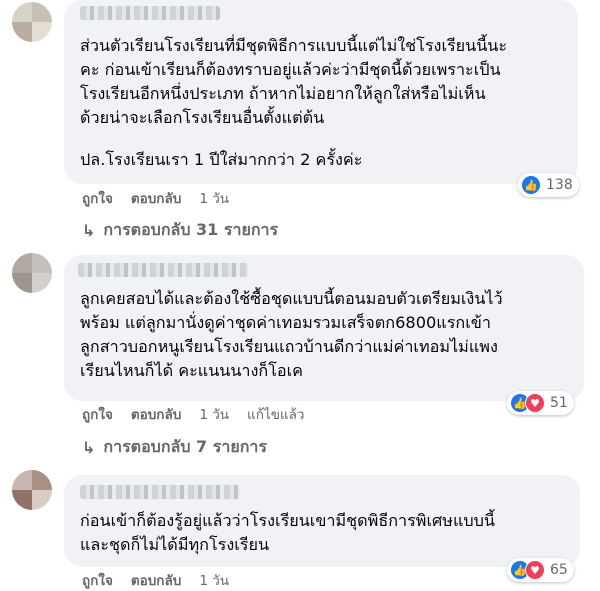 The image size is (600, 591). What do you see at coordinates (193, 414) in the screenshot?
I see `comment-actions: ถูกใจ ตอบกลับ 1 วัน แก้ไขแล้ว` at bounding box center [193, 414].